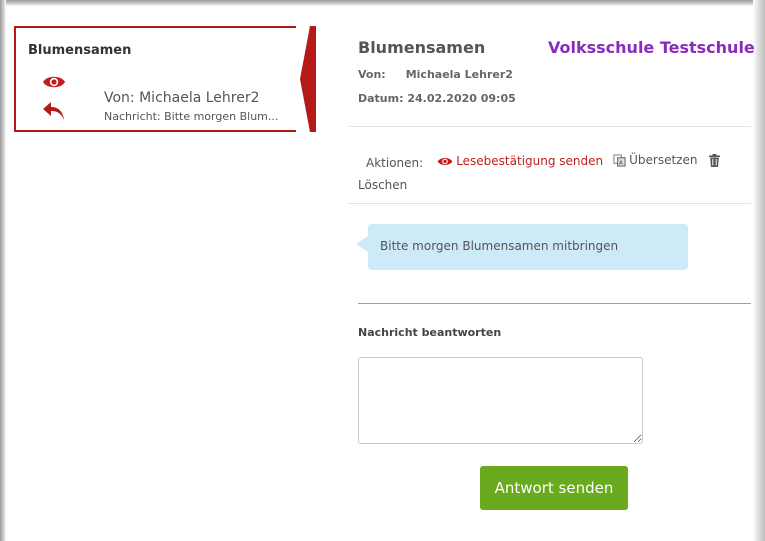 Image resolution: width=765 pixels, height=541 pixels. I want to click on actions-label: Aktionen:, so click(395, 162).